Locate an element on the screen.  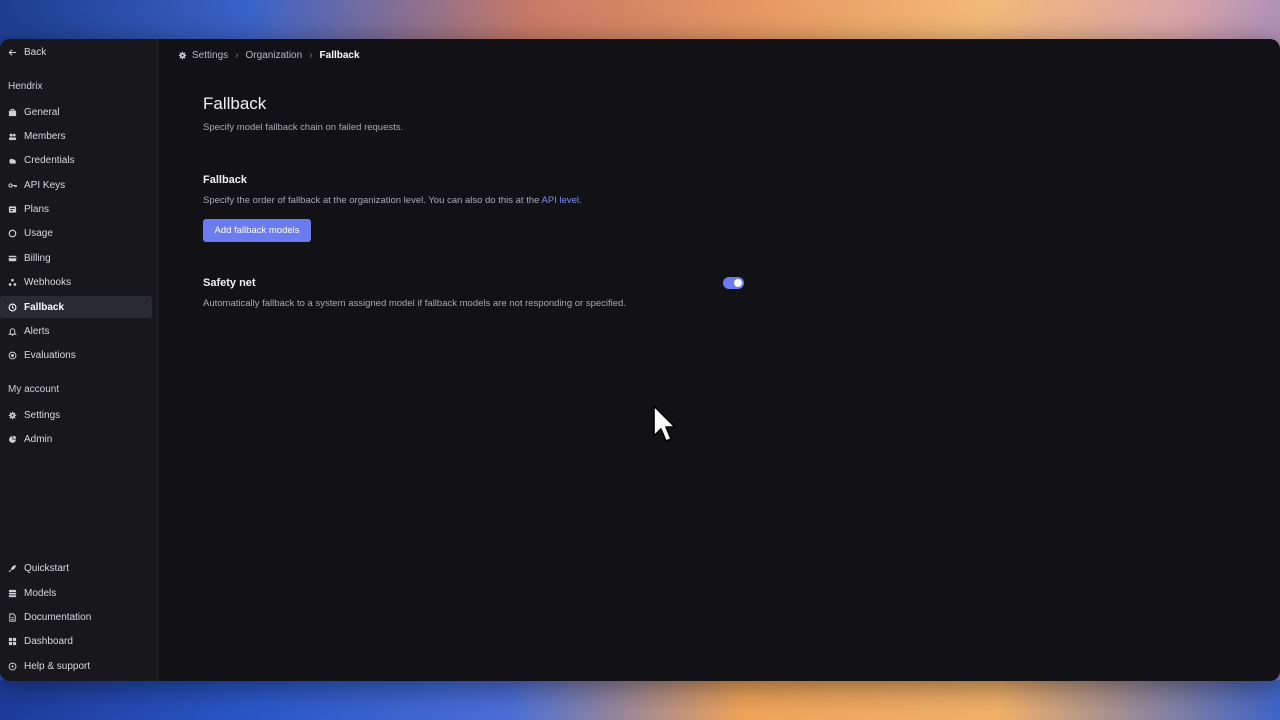
document-icon is located at coordinates (12, 617).